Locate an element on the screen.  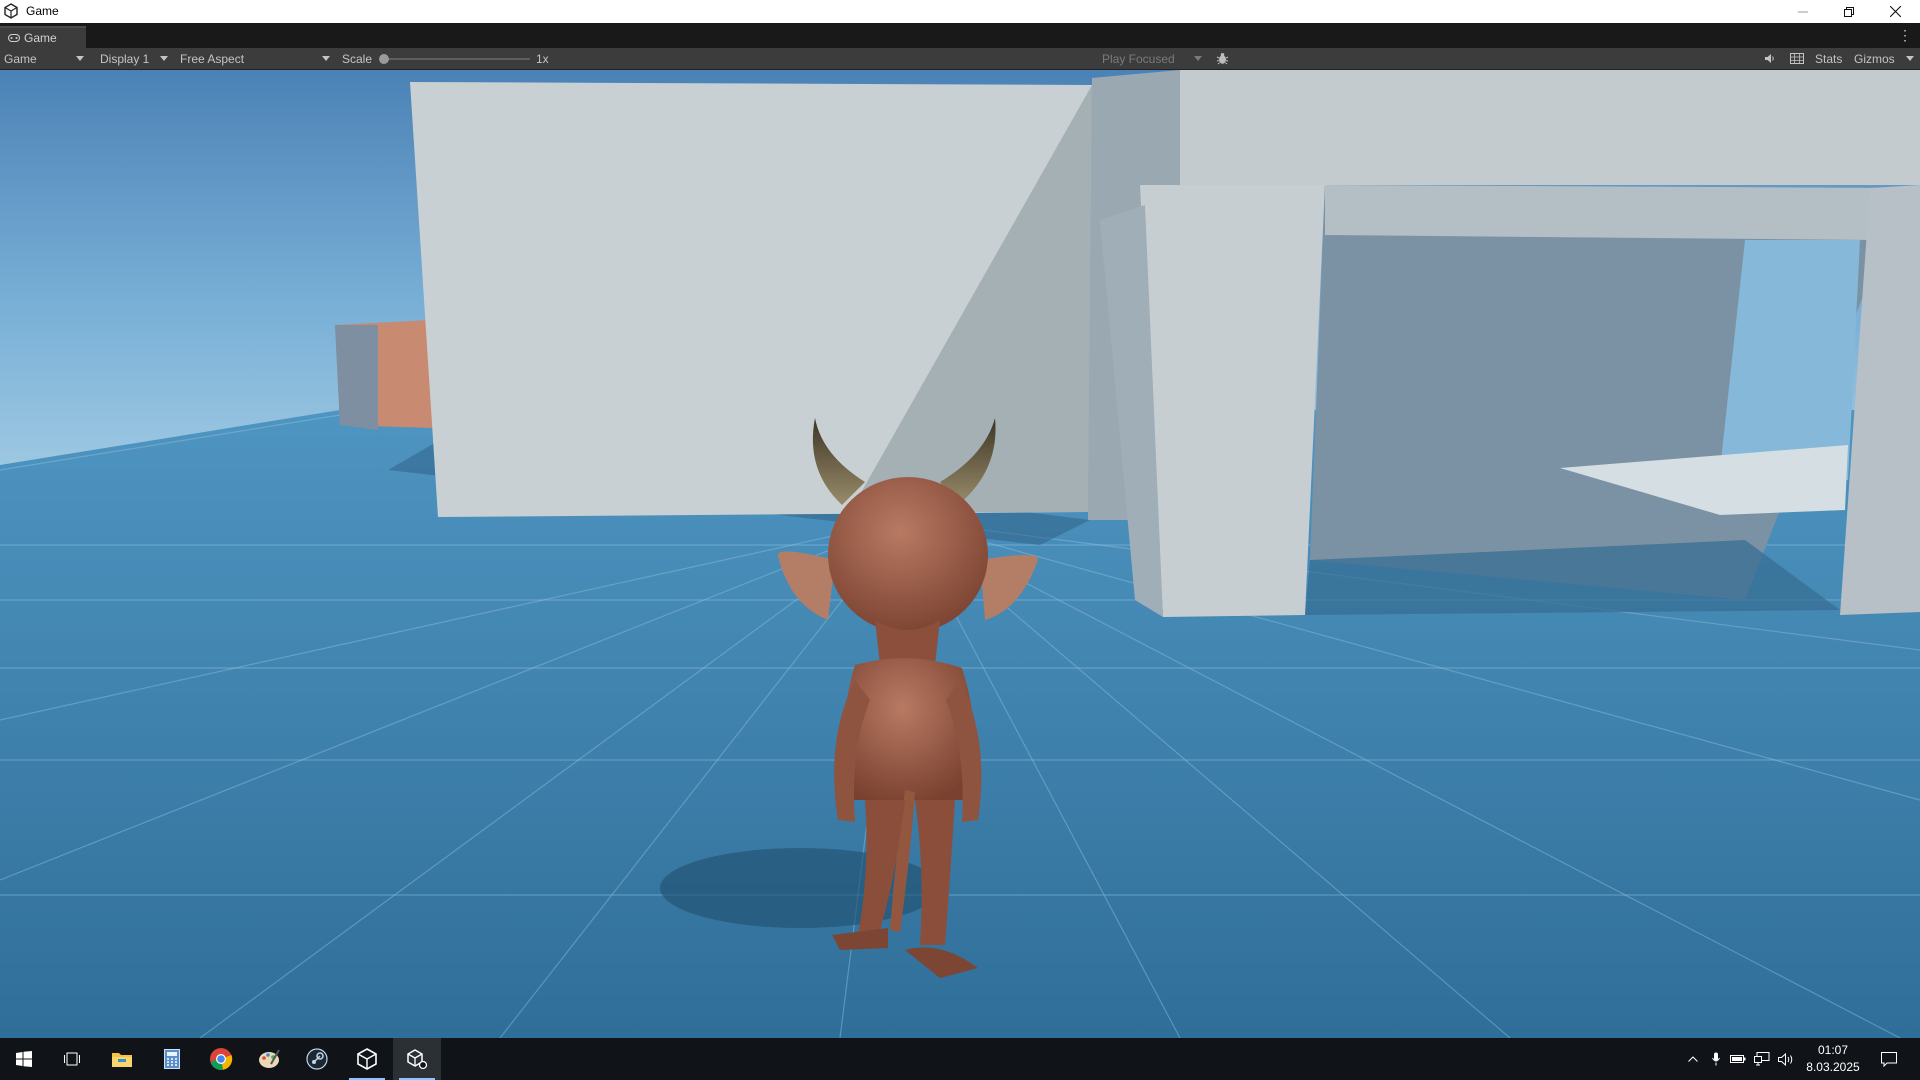
clock-time: 01:07 is located at coordinates (1833, 1050).